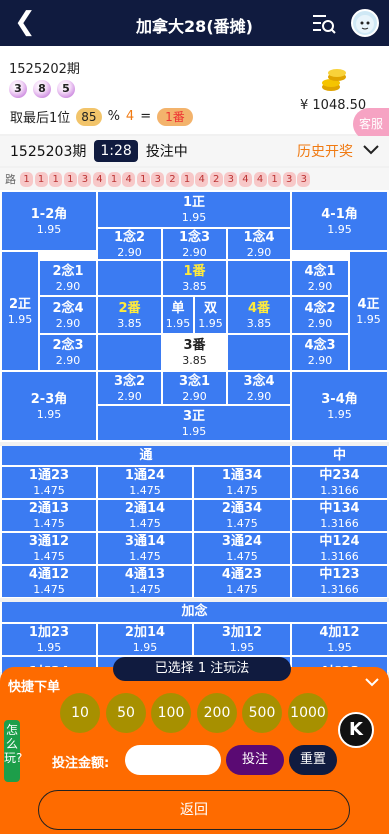 The height and width of the screenshot is (834, 389). Describe the element at coordinates (66, 89) in the screenshot. I see `draw-ball: 5` at that location.